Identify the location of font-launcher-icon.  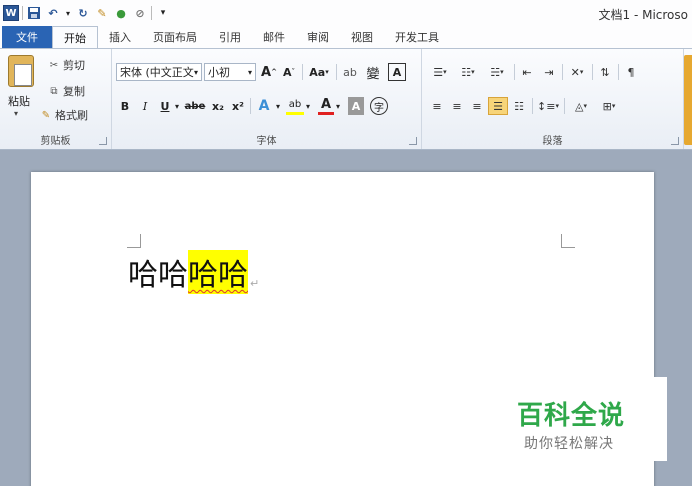
(413, 141).